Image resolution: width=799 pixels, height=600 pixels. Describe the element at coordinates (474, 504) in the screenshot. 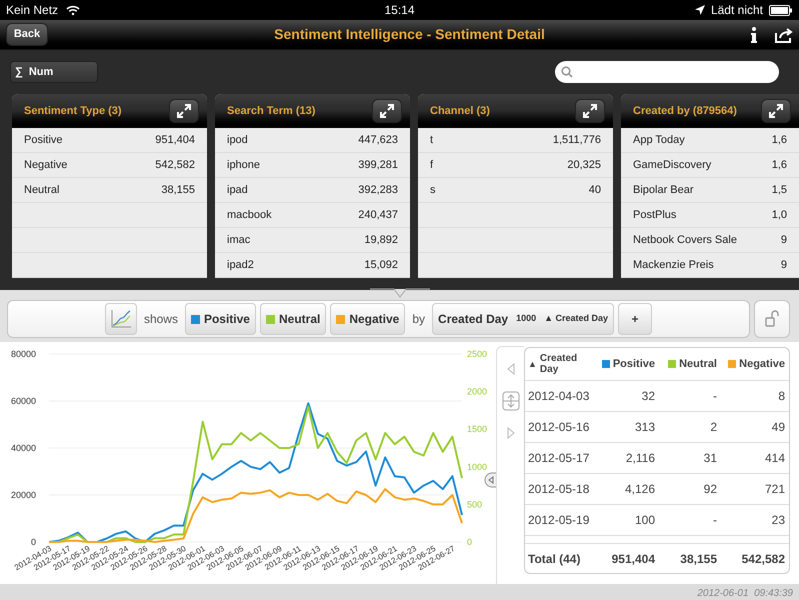

I see `axis-tick-label: 500` at that location.